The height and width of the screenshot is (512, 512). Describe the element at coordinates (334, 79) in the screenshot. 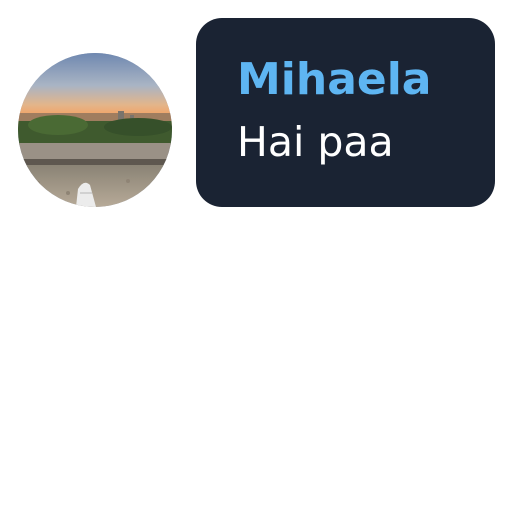

I see `sender-name: Mihaela` at that location.